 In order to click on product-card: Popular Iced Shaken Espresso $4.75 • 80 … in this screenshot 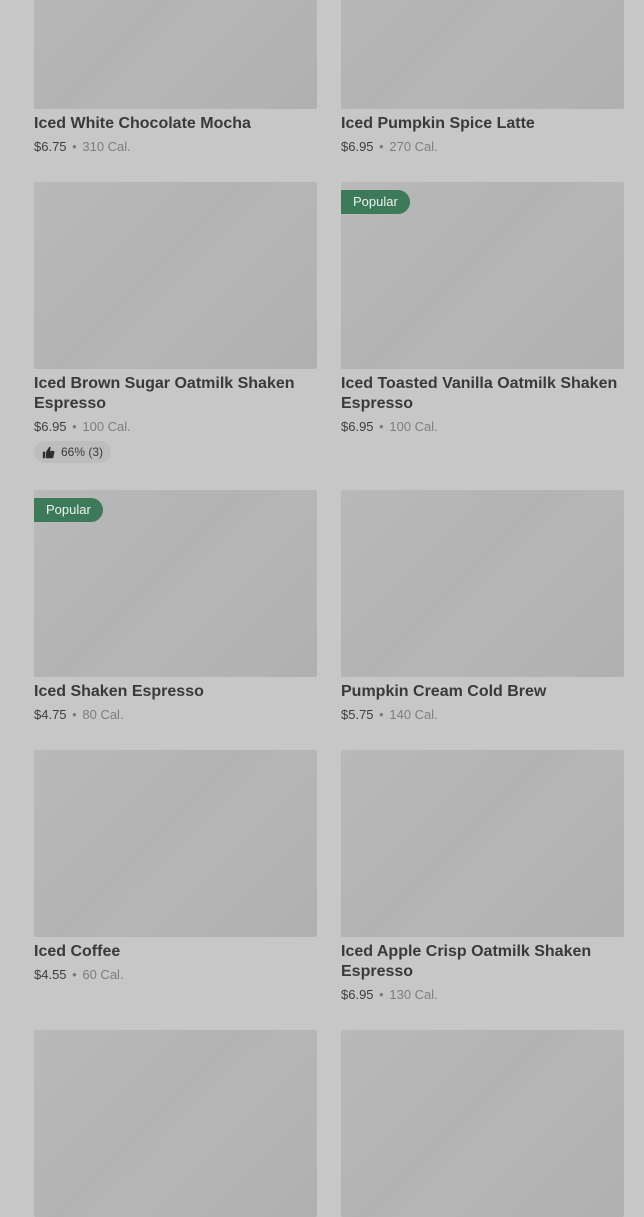, I will do `click(175, 606)`.